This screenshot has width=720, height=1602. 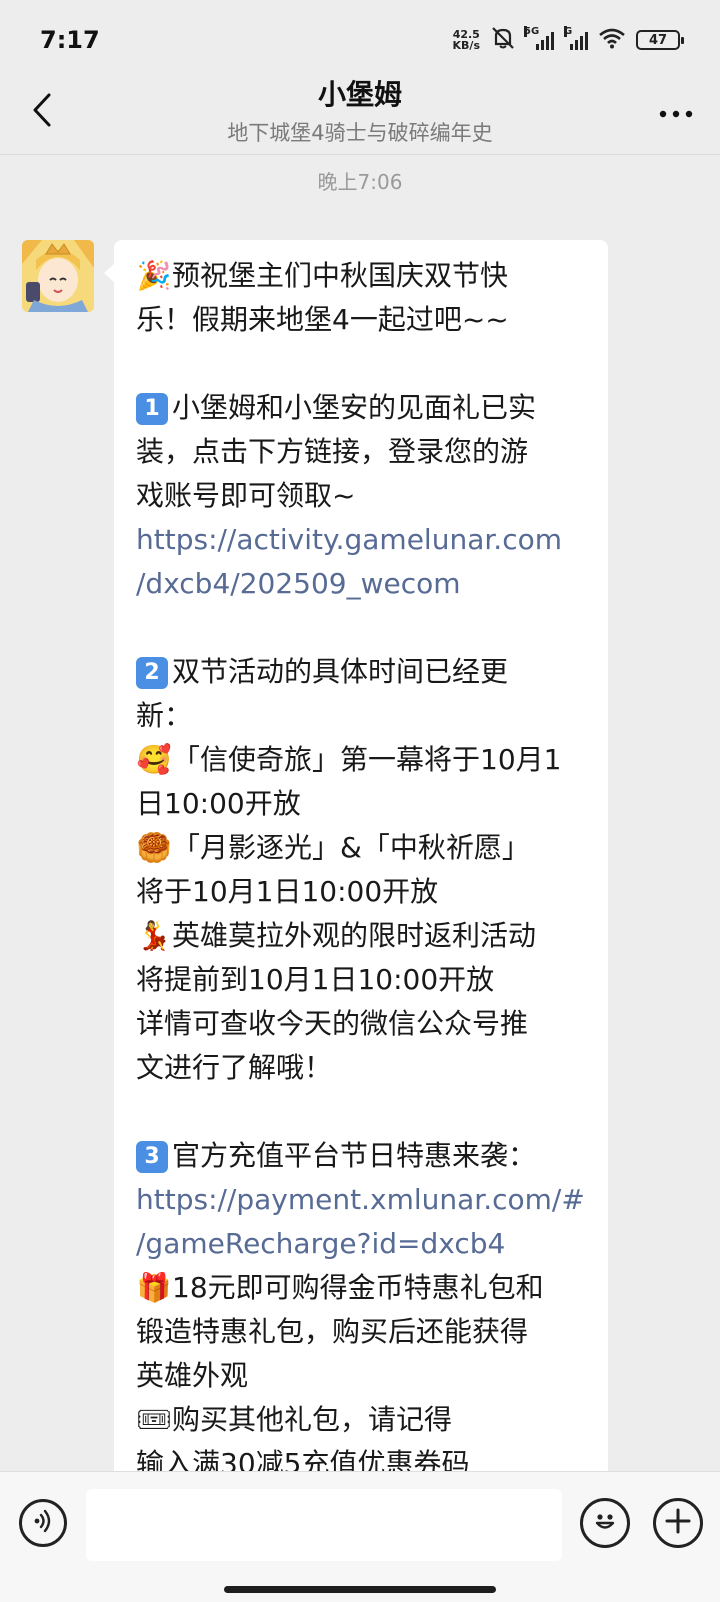 I want to click on emoji-button, so click(x=605, y=1523).